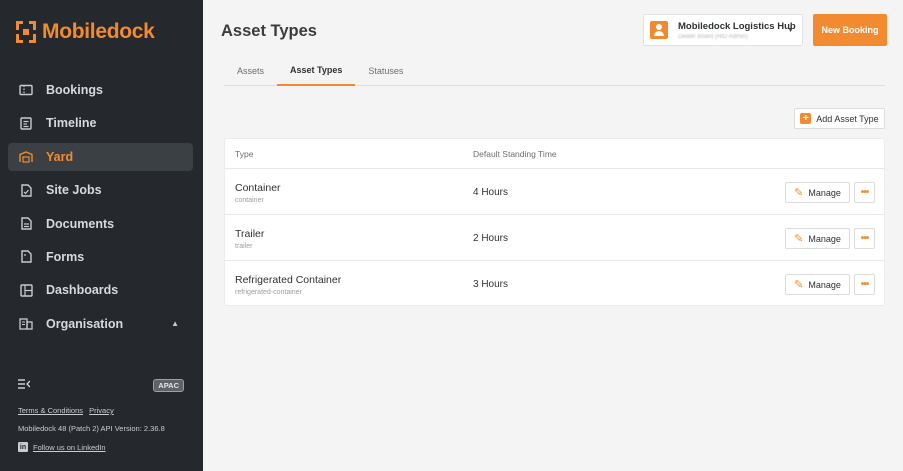 The image size is (903, 471). What do you see at coordinates (60, 156) in the screenshot?
I see `sidebar-item-label: Yard` at bounding box center [60, 156].